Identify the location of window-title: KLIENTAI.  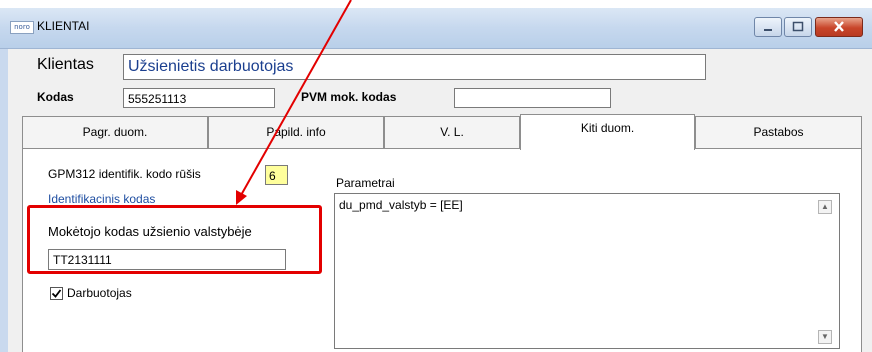
(63, 26).